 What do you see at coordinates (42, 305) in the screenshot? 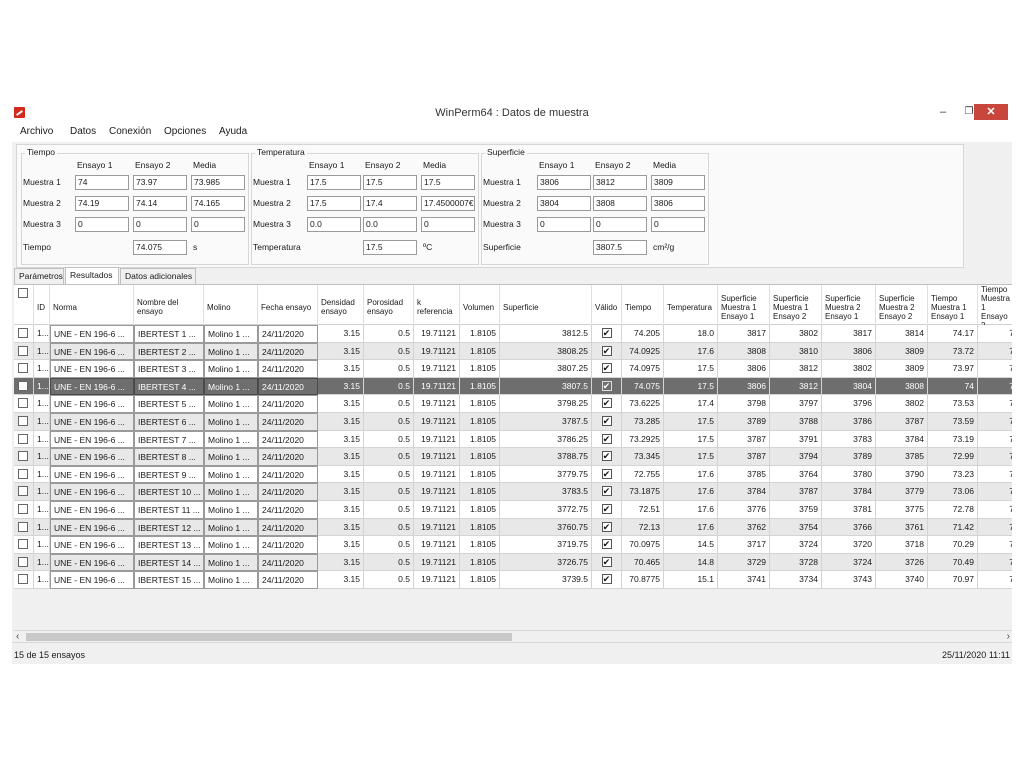
I see `column-header: ID` at bounding box center [42, 305].